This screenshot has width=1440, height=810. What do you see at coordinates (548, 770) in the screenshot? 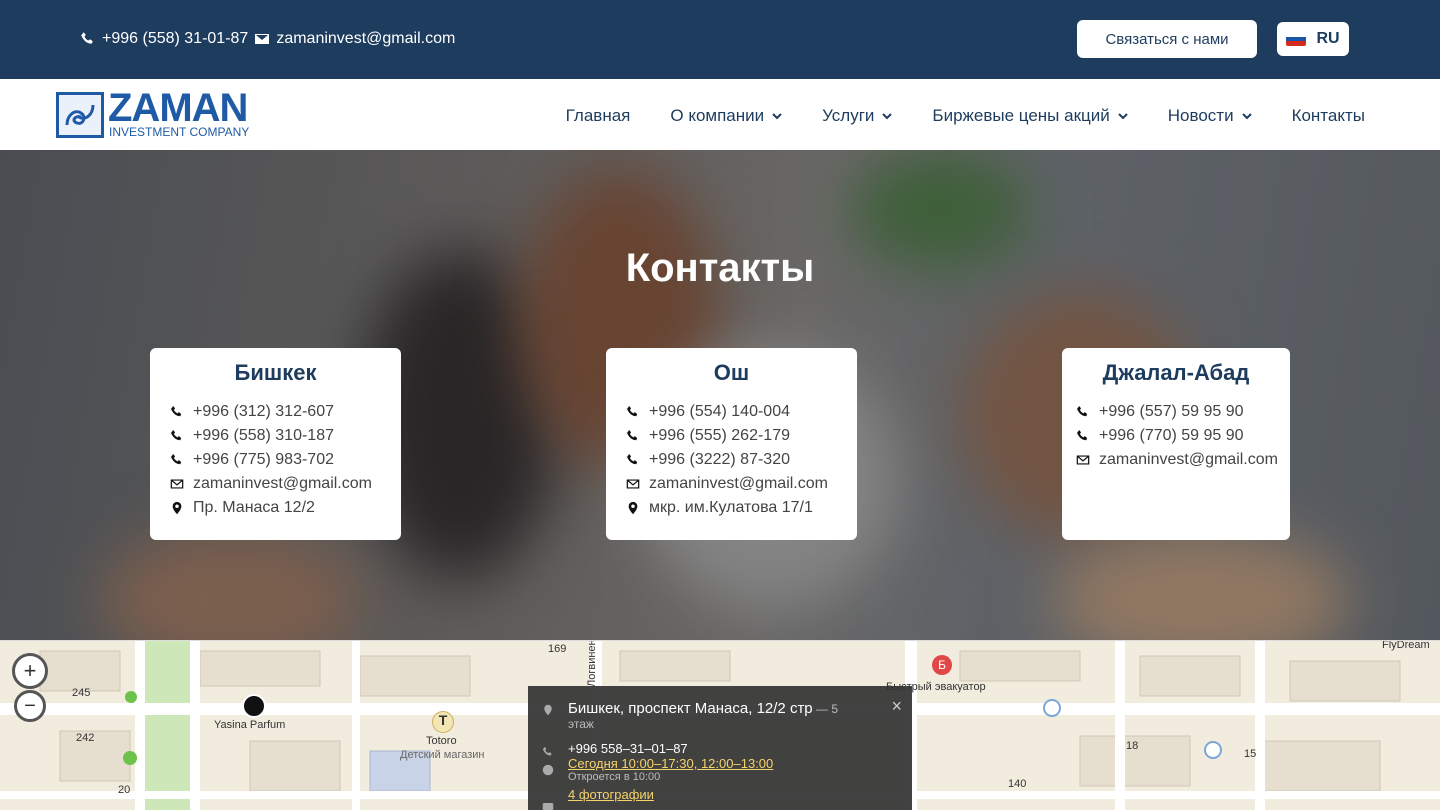
I see `clock-icon` at bounding box center [548, 770].